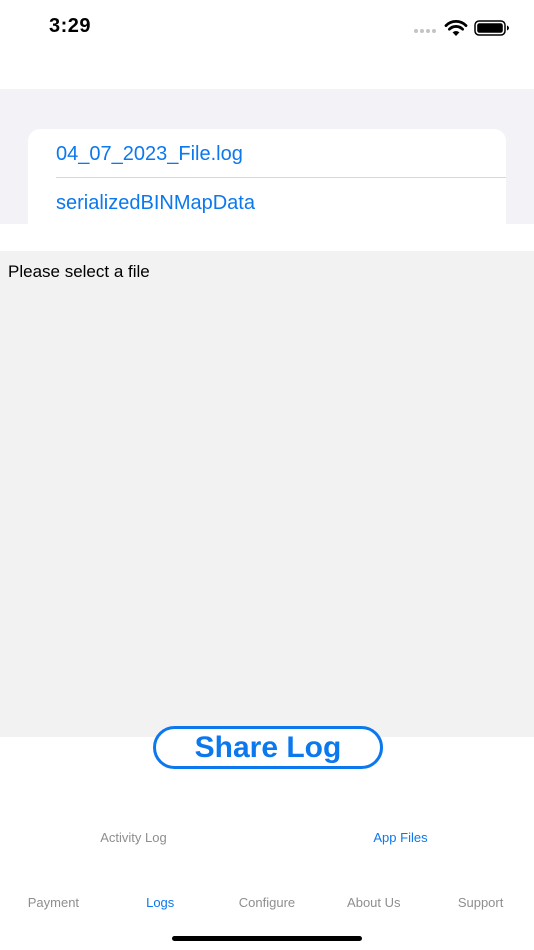  What do you see at coordinates (373, 903) in the screenshot?
I see `tab-about-us: About Us` at bounding box center [373, 903].